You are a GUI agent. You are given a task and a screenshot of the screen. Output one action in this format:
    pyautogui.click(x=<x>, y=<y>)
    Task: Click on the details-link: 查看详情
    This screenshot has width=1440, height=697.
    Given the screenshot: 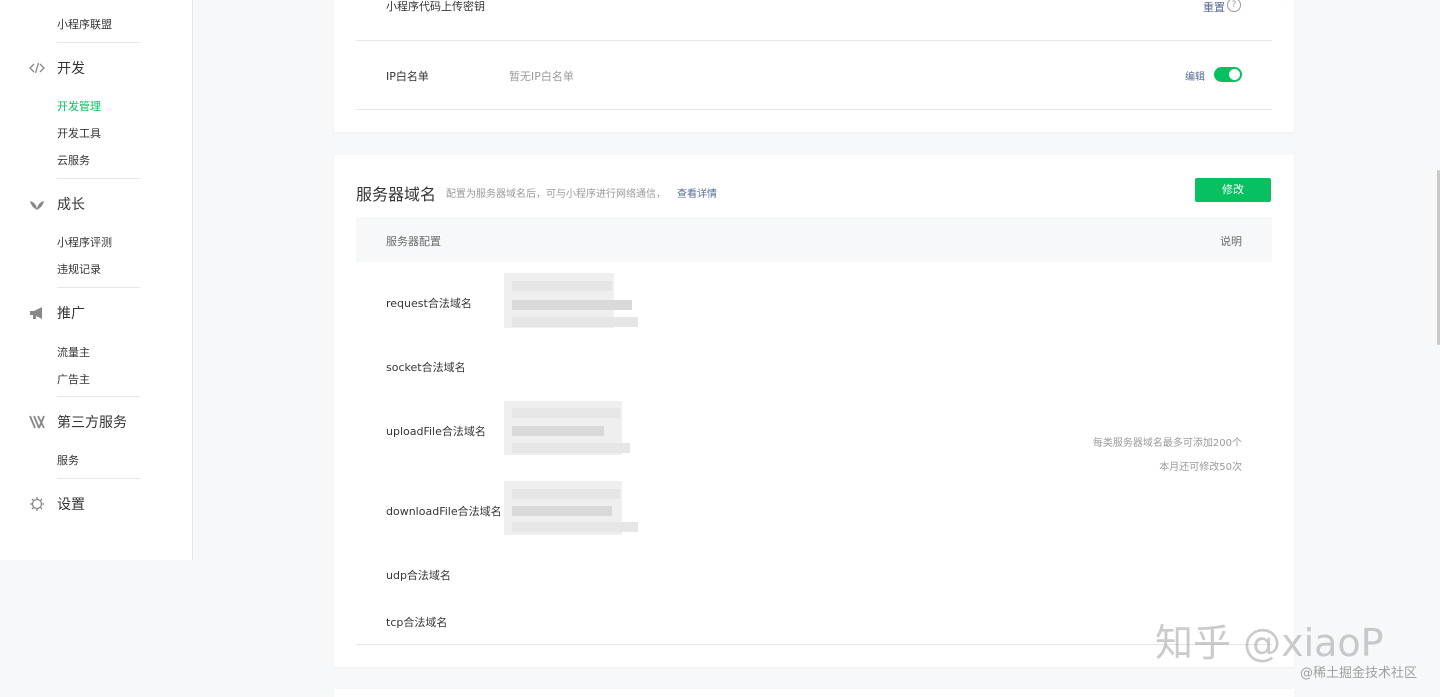 What is the action you would take?
    pyautogui.click(x=697, y=192)
    